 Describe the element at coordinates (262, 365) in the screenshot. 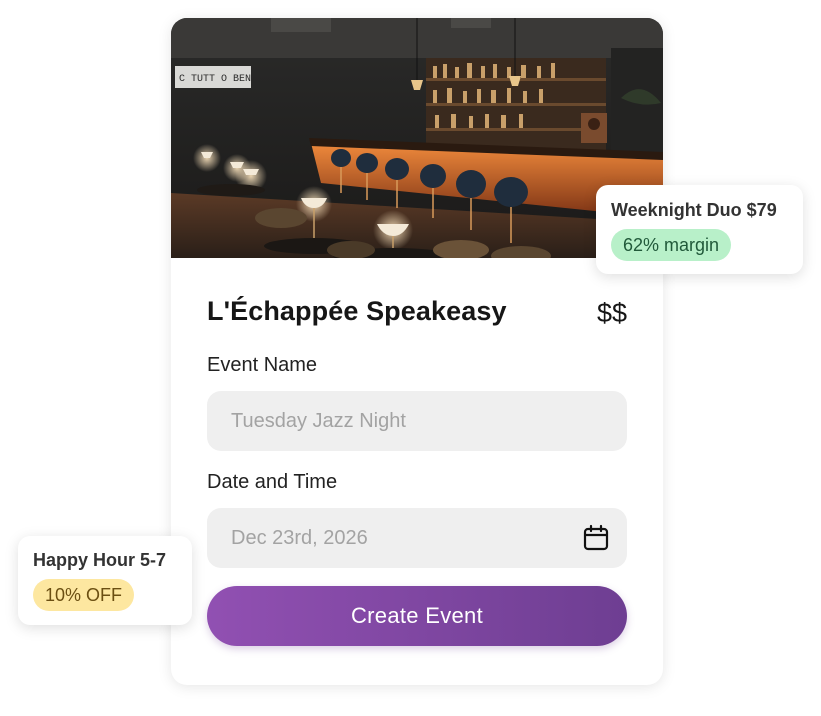

I see `event-name-label: Event Name` at that location.